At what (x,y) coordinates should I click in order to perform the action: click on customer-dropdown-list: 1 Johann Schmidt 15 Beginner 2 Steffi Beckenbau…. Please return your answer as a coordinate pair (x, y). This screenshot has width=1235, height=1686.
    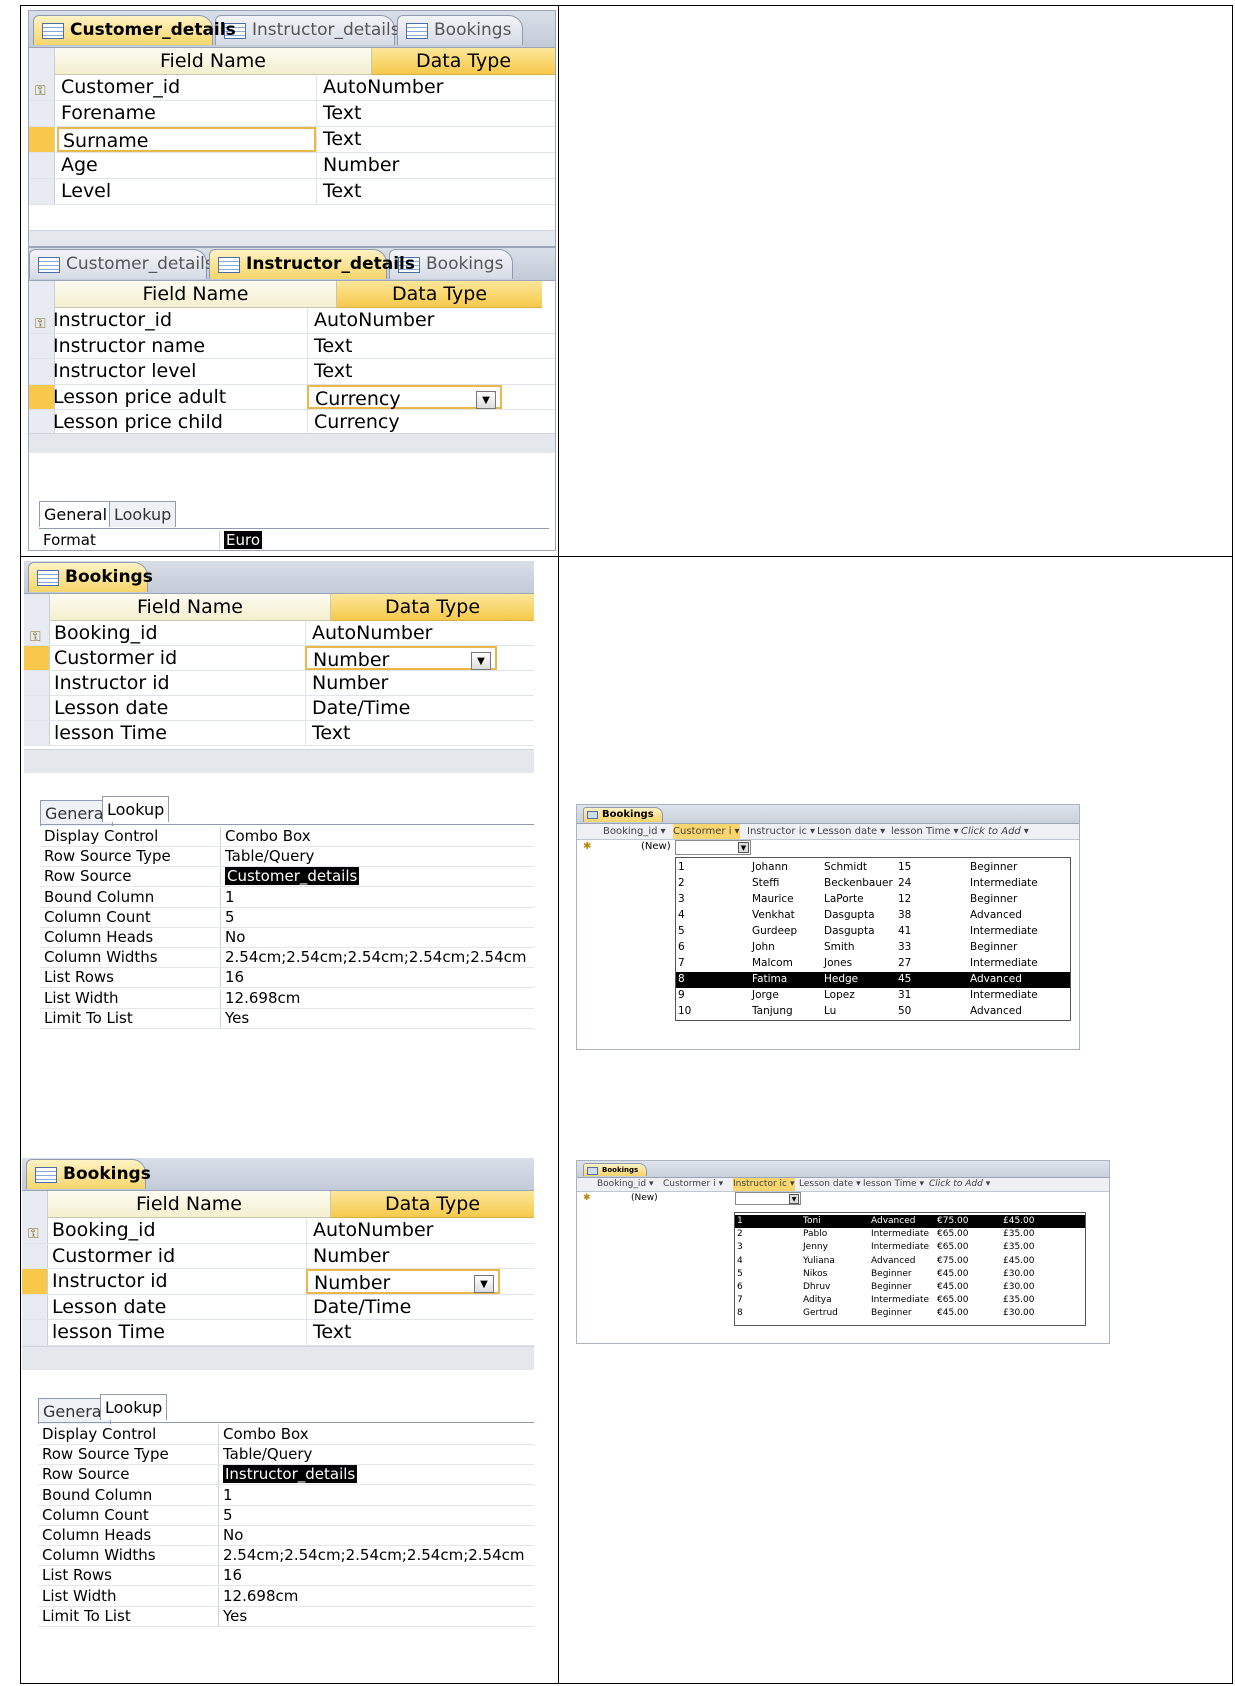
    Looking at the image, I should click on (873, 939).